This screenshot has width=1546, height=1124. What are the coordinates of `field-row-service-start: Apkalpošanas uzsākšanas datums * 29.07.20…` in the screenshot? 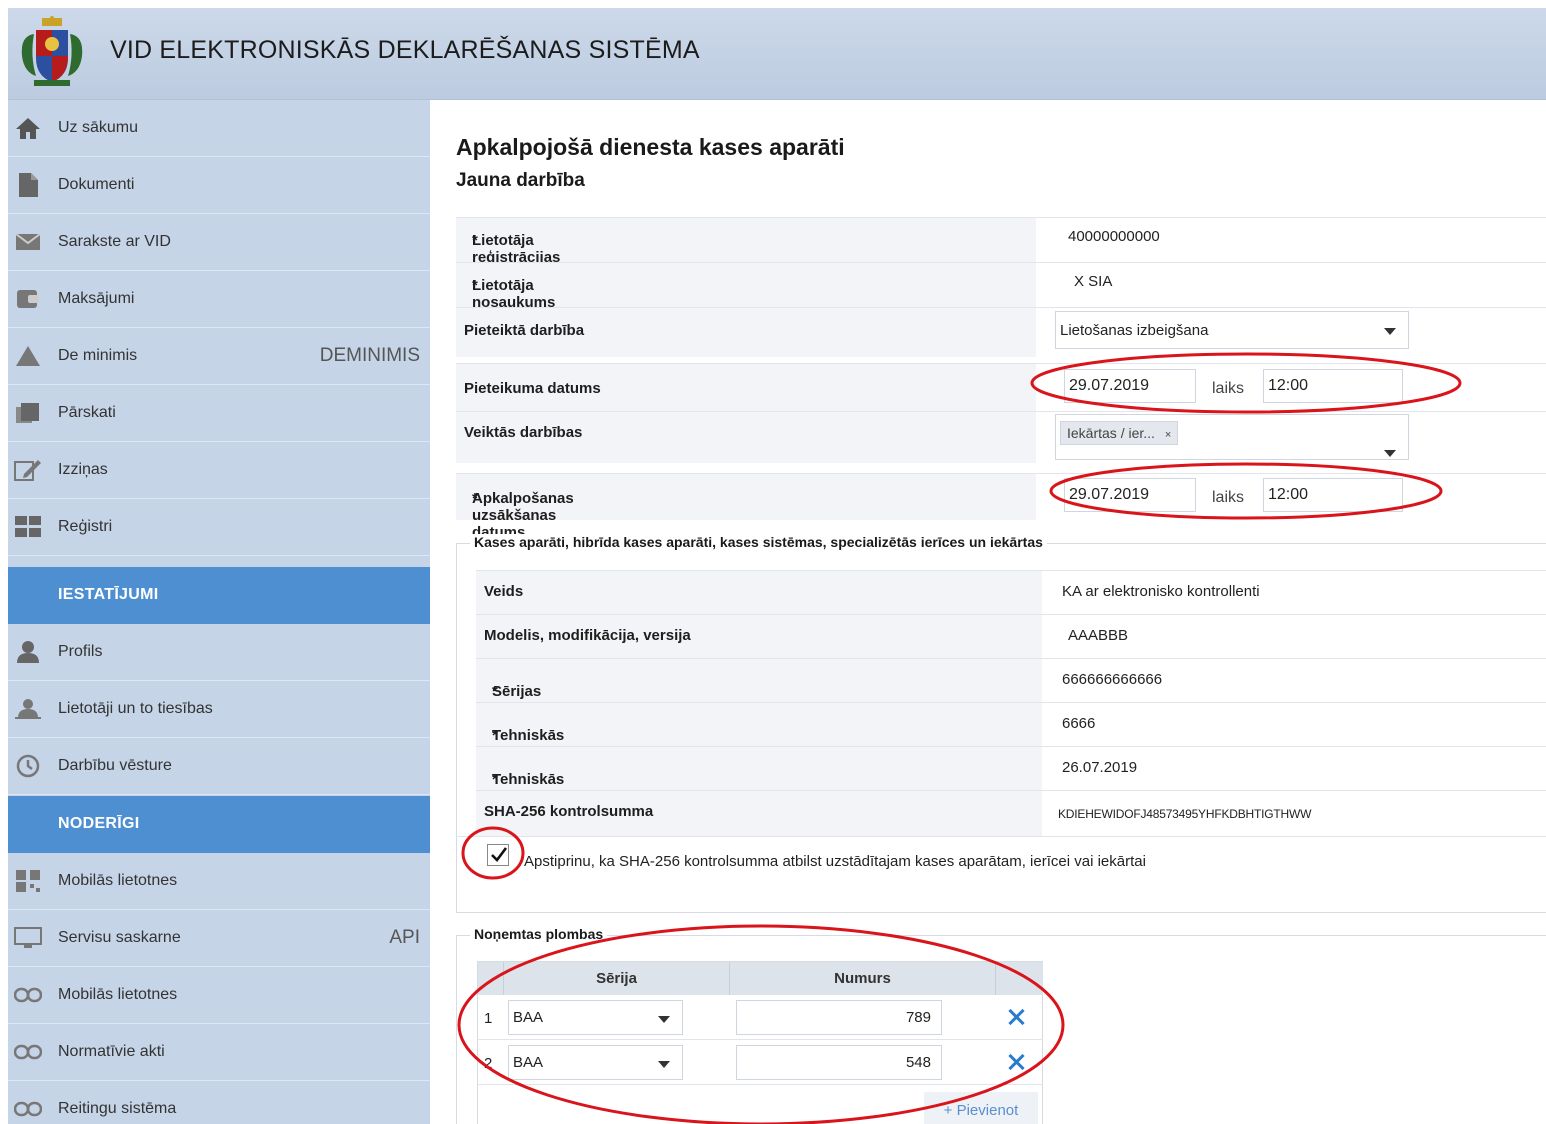 It's located at (1001, 507).